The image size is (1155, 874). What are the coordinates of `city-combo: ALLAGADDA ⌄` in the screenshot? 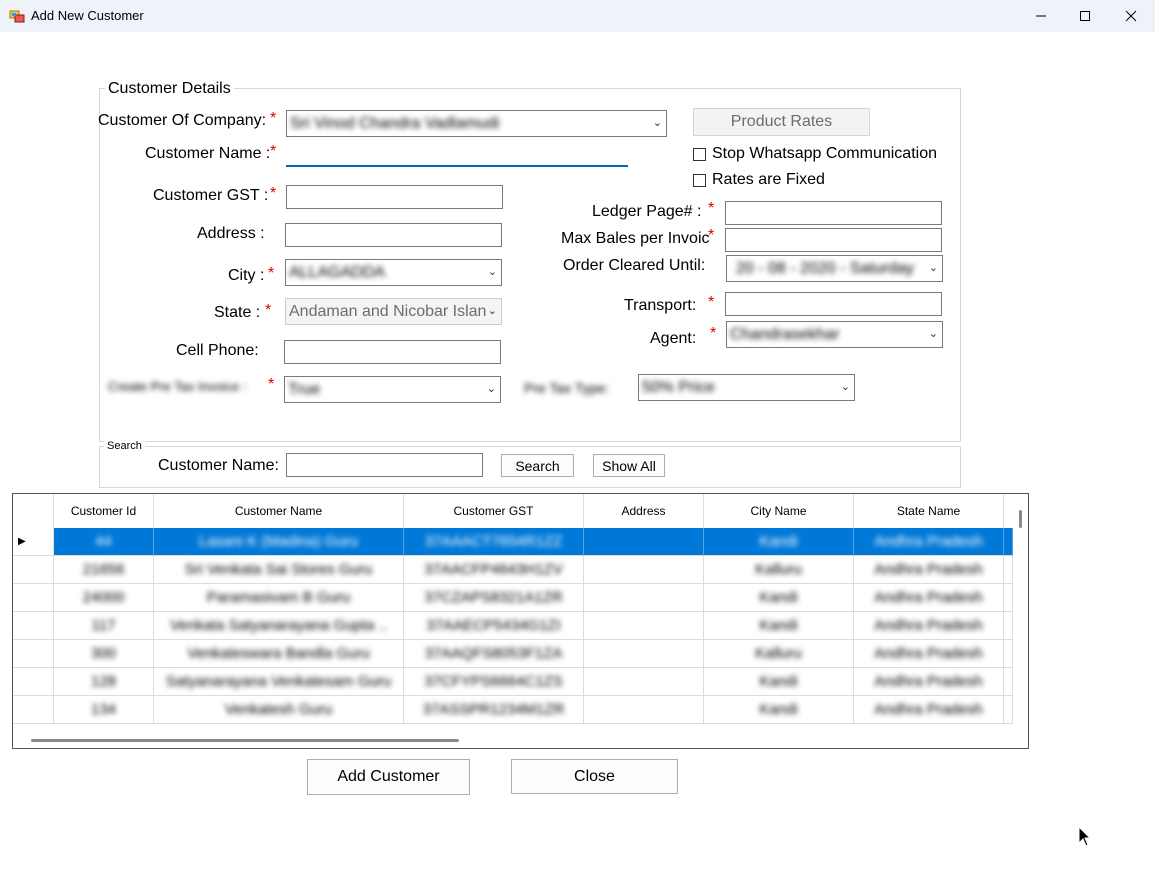 It's located at (393, 272).